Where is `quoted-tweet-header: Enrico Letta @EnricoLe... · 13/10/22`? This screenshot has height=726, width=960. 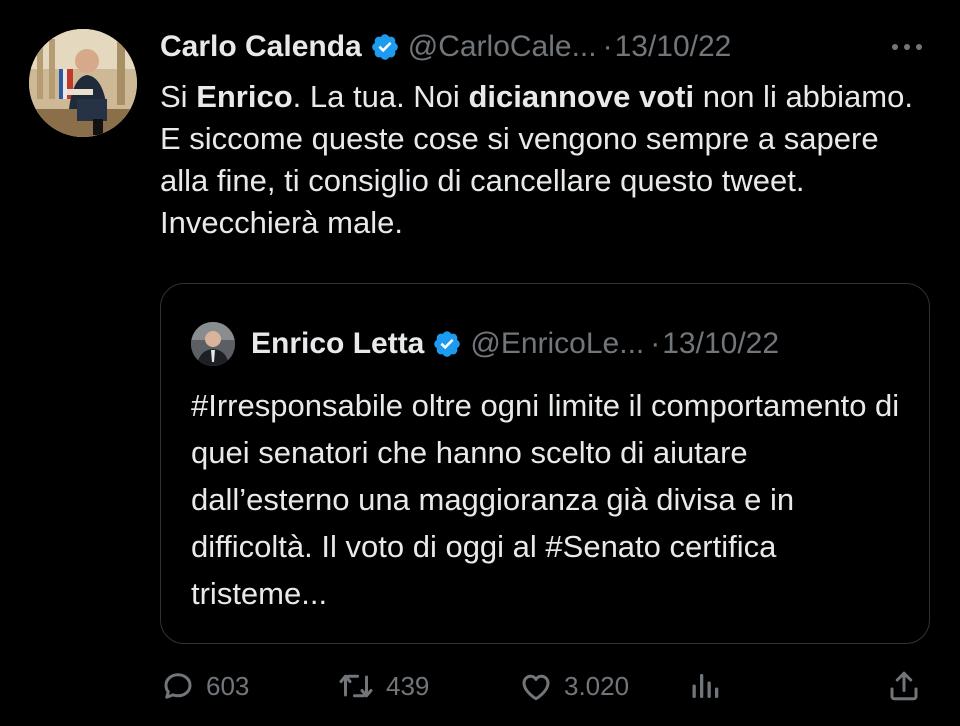 quoted-tweet-header: Enrico Letta @EnricoLe... · 13/10/22 is located at coordinates (515, 344).